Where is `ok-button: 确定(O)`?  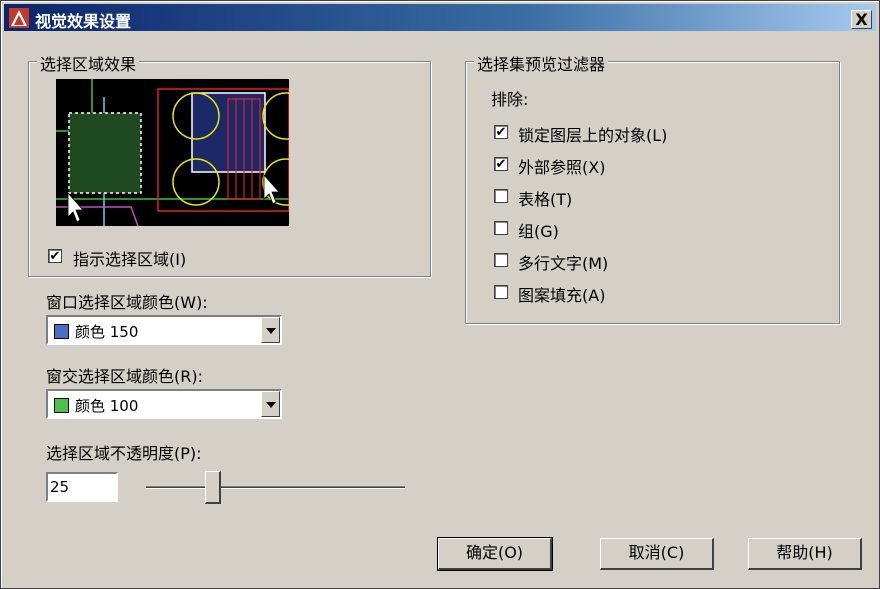
ok-button: 确定(O) is located at coordinates (495, 554).